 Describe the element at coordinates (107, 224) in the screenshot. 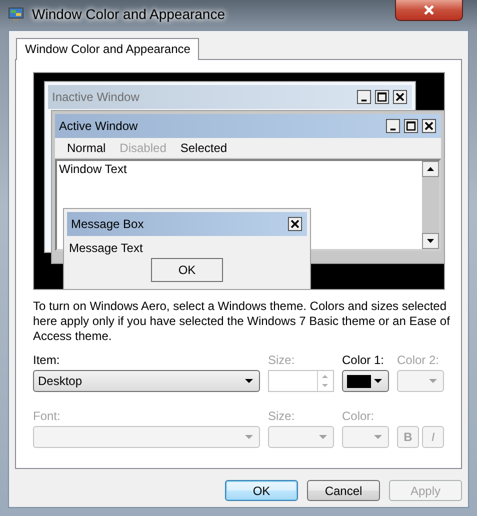

I see `window-caption: Message Box` at that location.